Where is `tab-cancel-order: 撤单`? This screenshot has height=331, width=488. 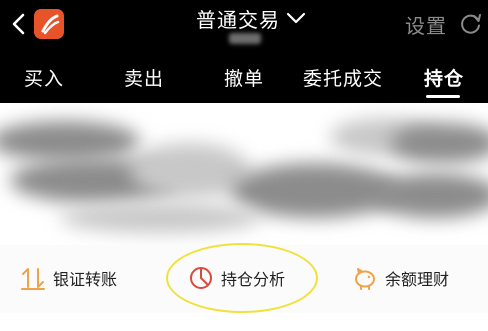 tab-cancel-order: 撤单 is located at coordinates (244, 77).